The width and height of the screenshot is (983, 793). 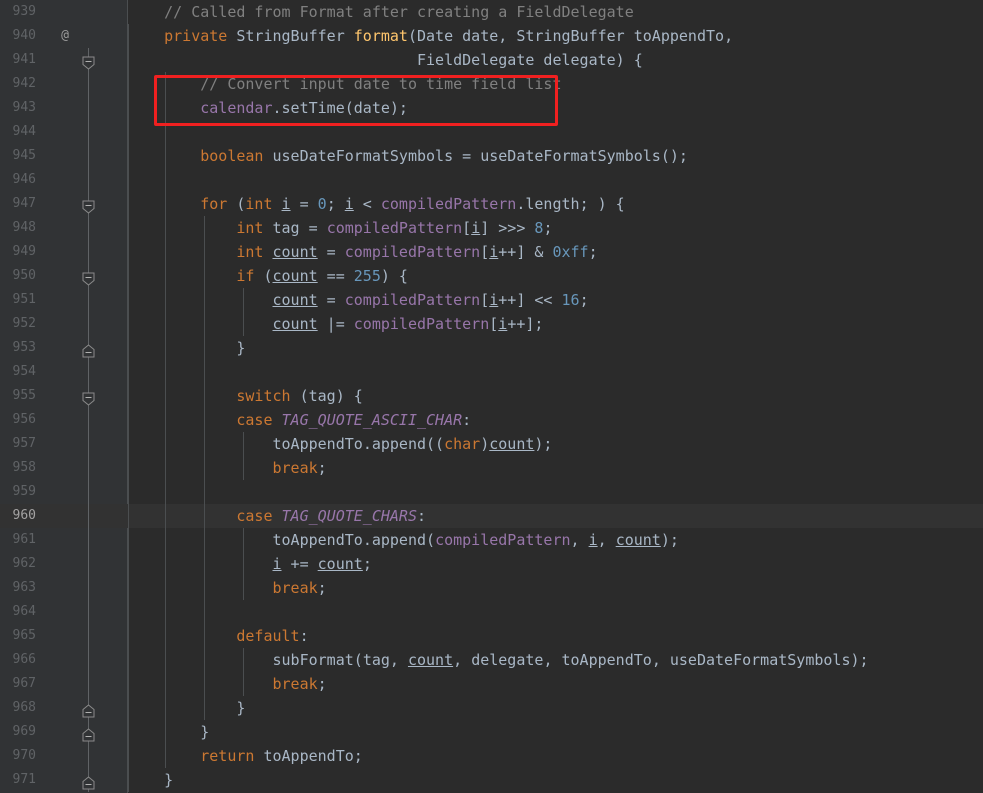 I want to click on code-line: 958 break;, so click(x=491, y=468).